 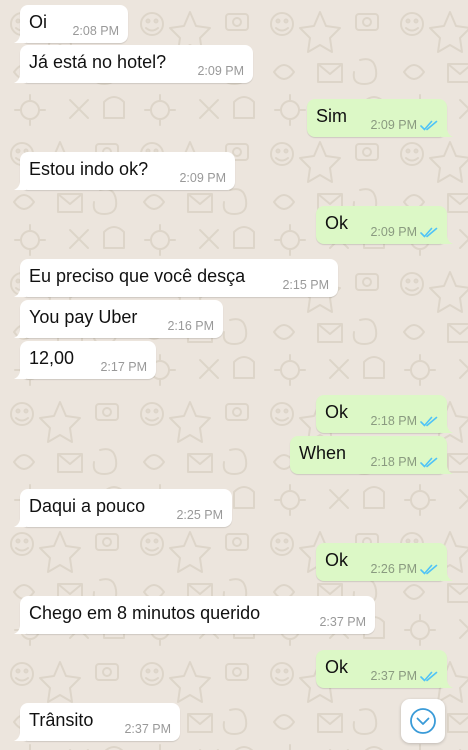 What do you see at coordinates (331, 116) in the screenshot?
I see `message-text: Sim` at bounding box center [331, 116].